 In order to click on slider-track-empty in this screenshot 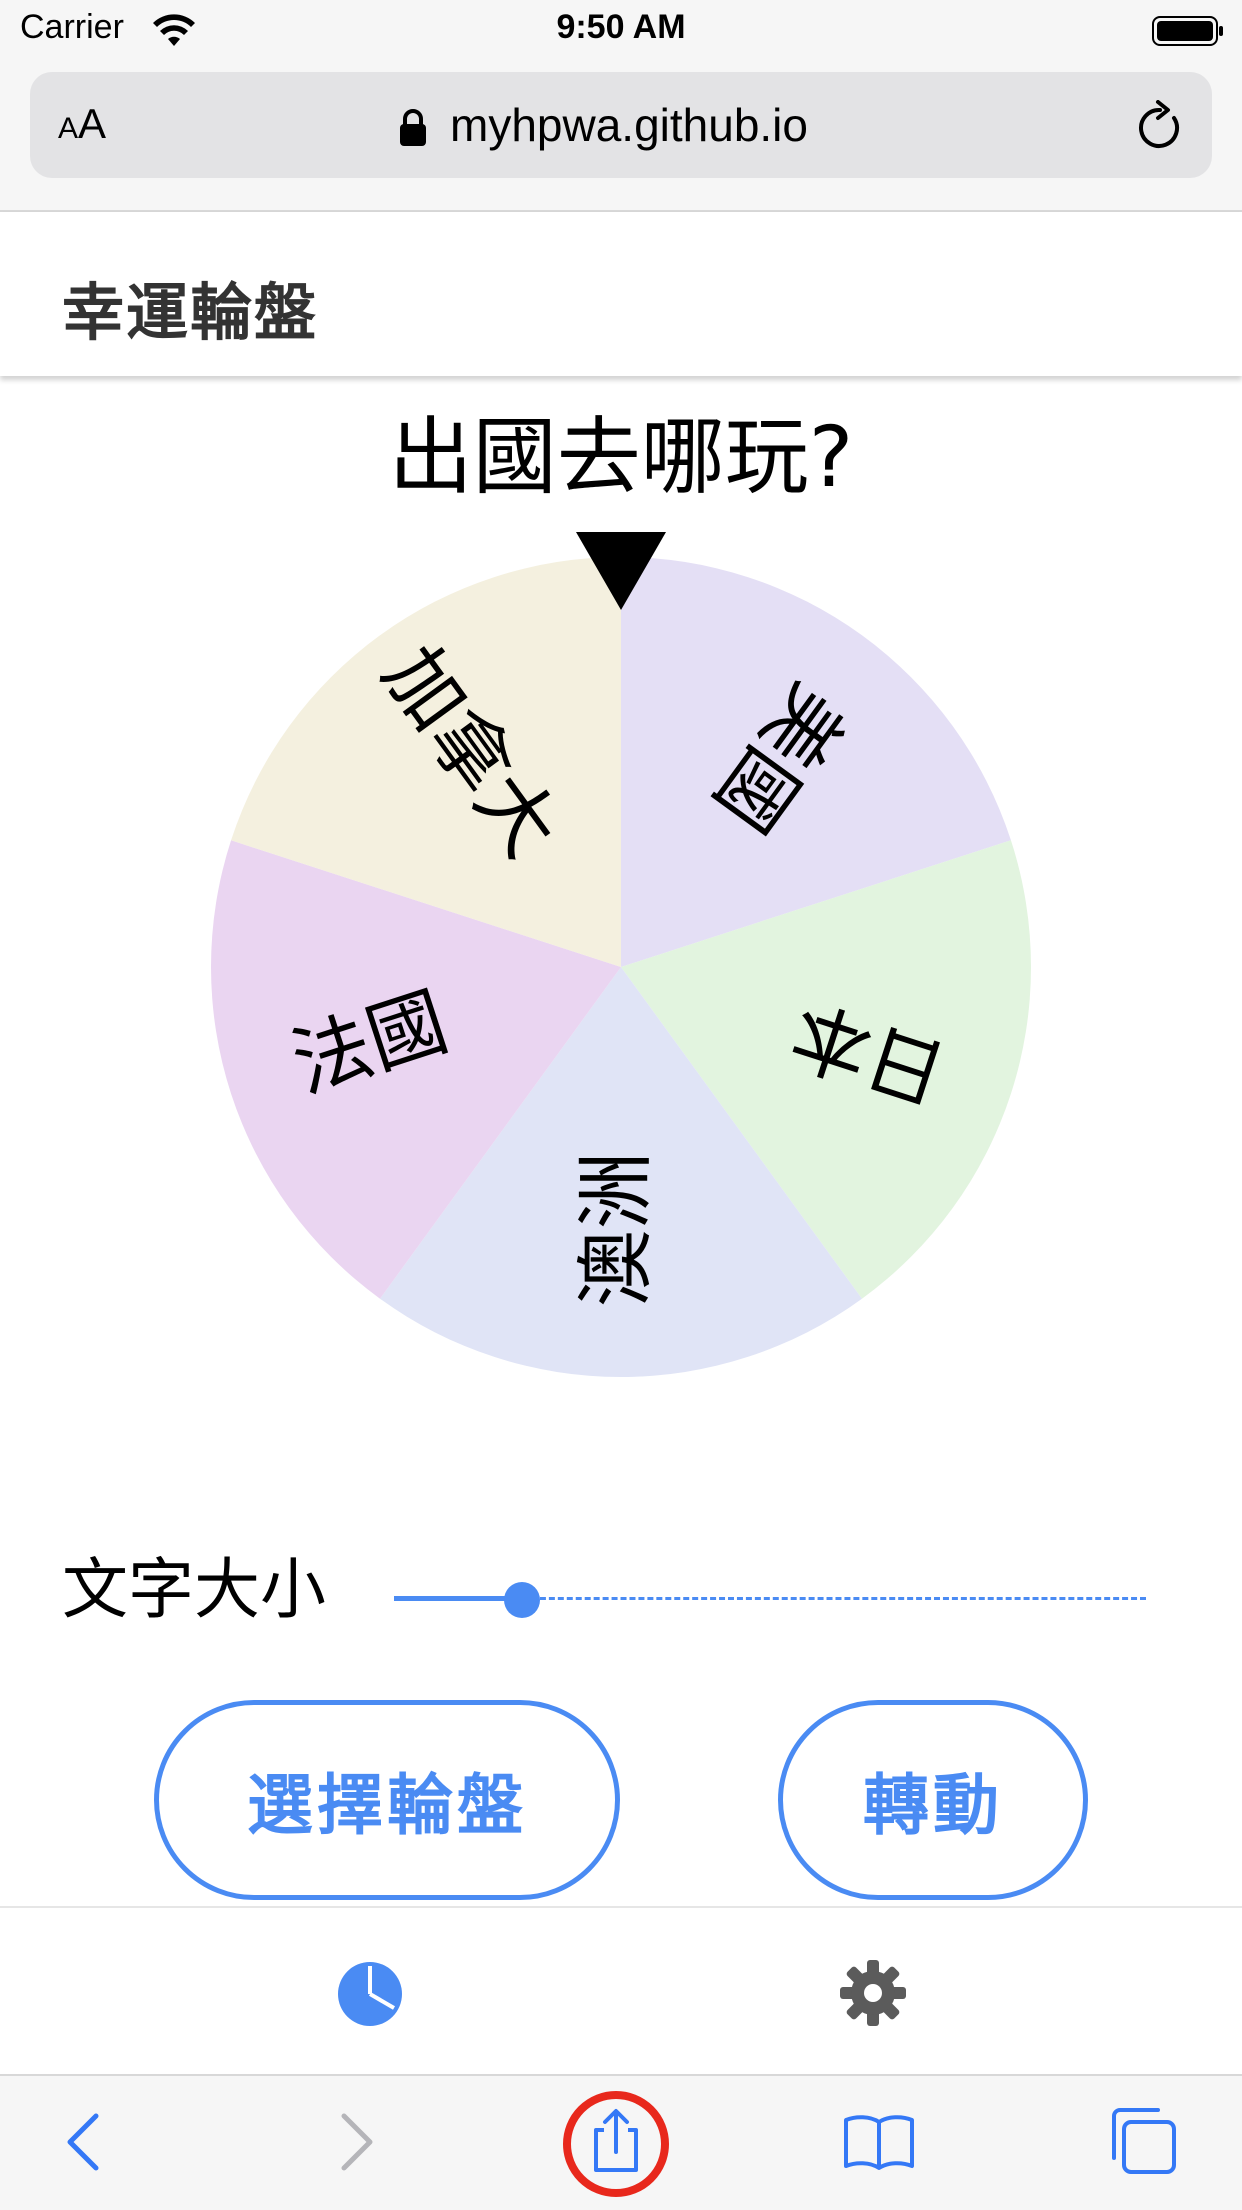, I will do `click(833, 1598)`.